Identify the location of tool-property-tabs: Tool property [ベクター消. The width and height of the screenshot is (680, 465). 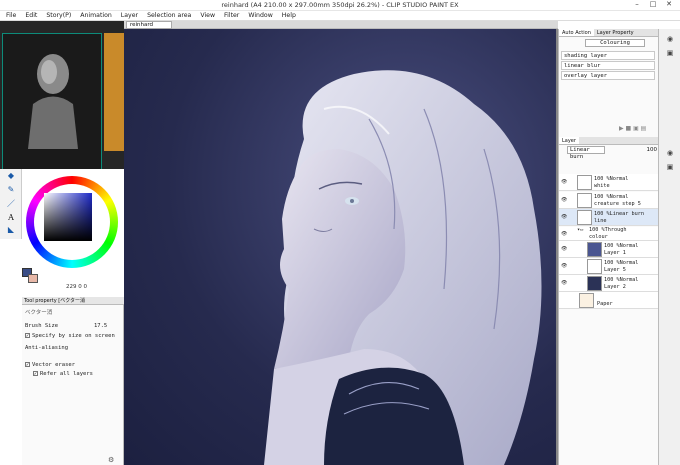
(73, 301).